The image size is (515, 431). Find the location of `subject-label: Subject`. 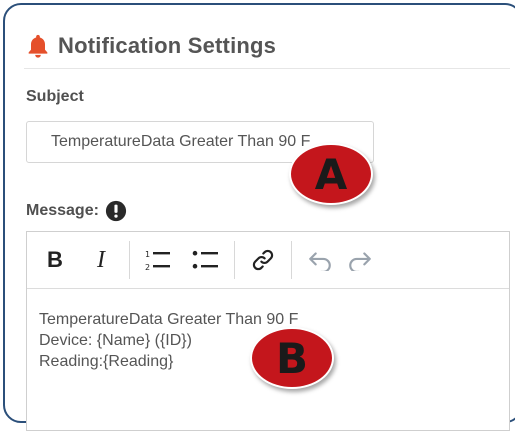

subject-label: Subject is located at coordinates (55, 96).